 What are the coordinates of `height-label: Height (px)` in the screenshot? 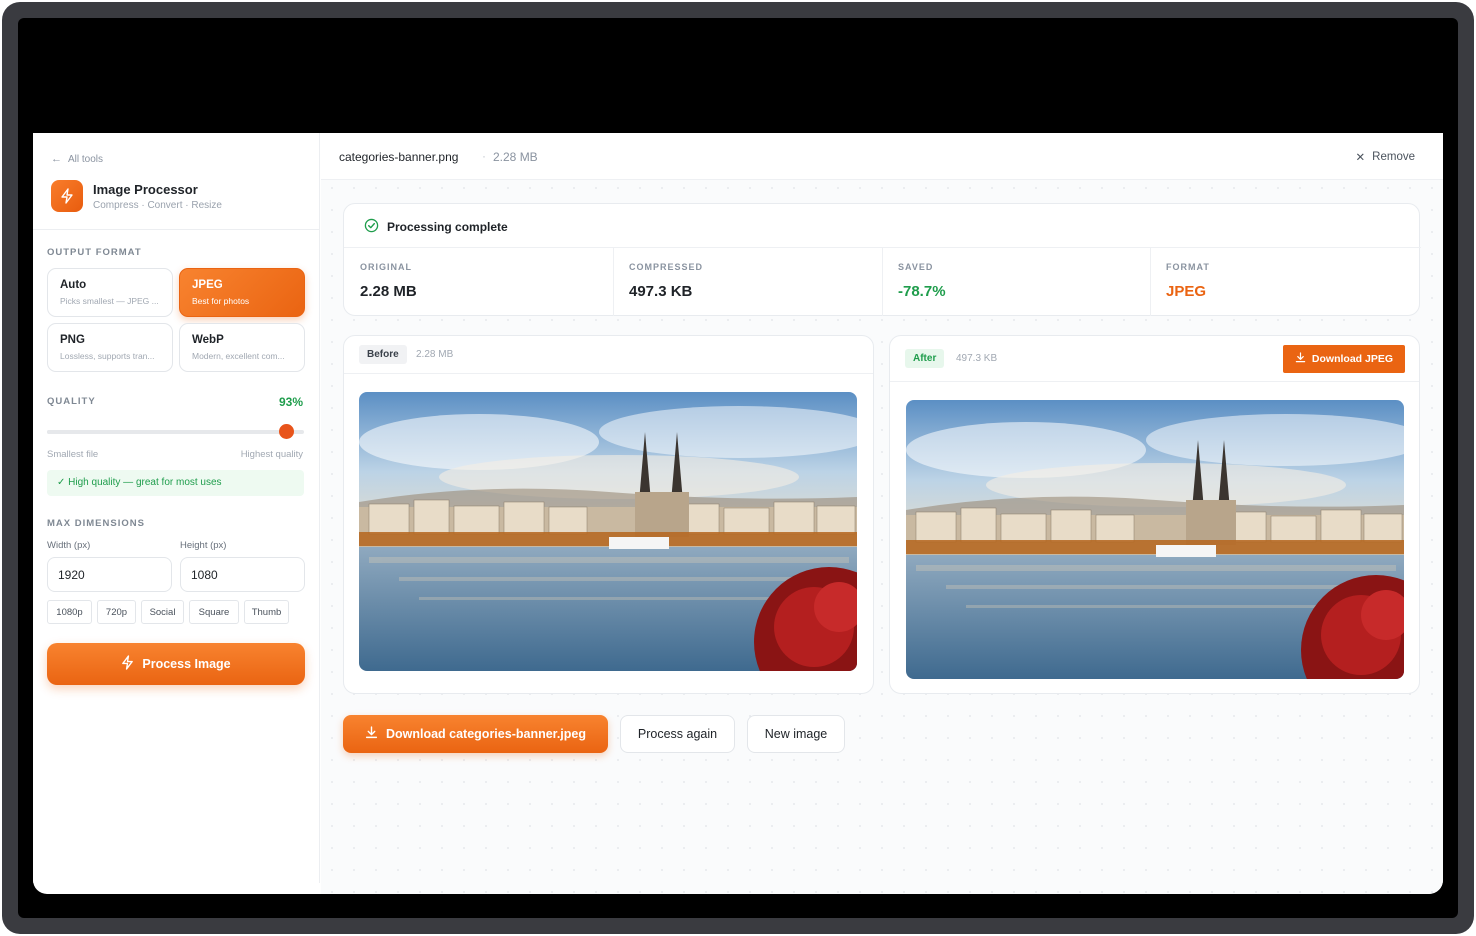 It's located at (203, 545).